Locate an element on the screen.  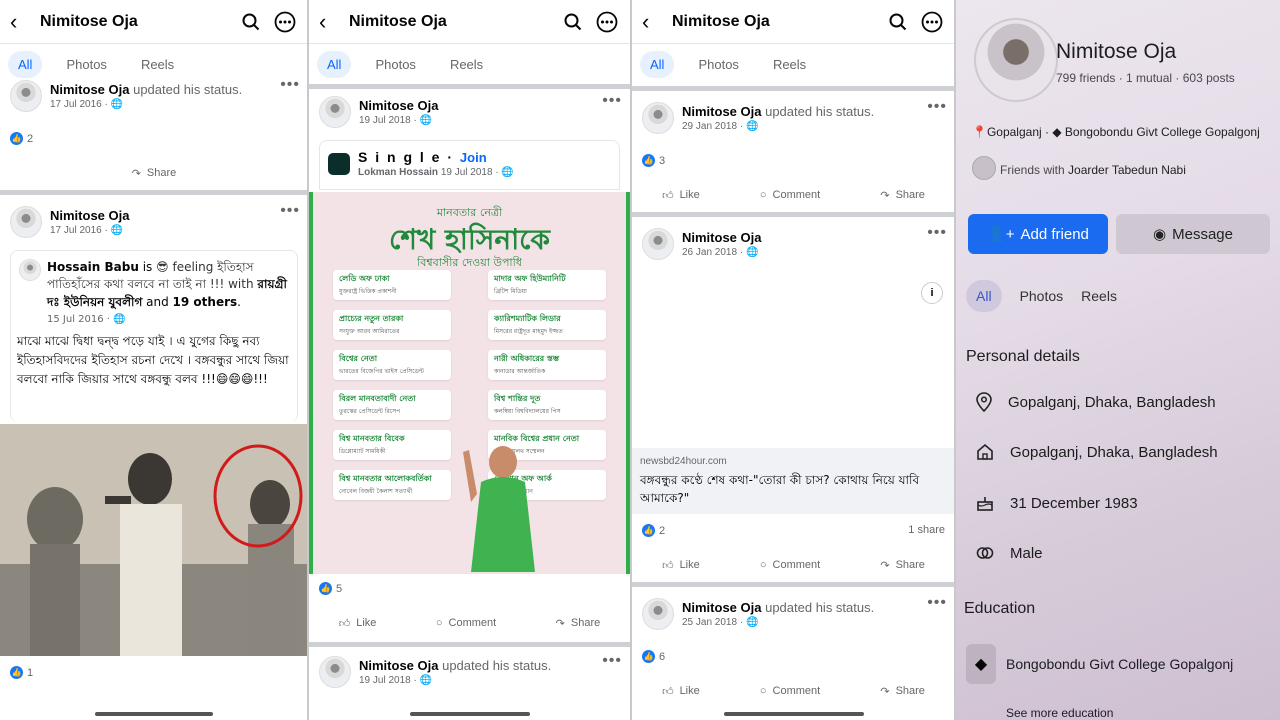
intro-college: Bongobondu Givt College Gopalgonj is located at coordinates (1162, 132).